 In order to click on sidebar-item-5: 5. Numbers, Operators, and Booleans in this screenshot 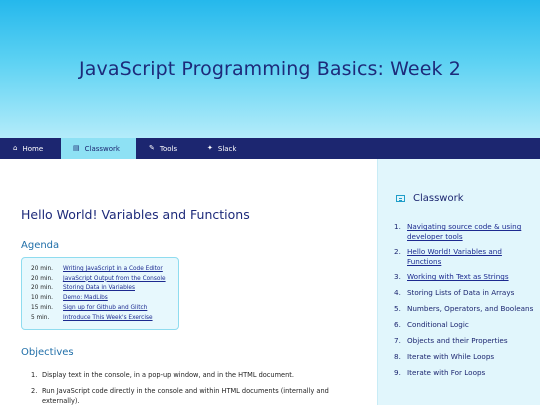, I will do `click(464, 309)`.